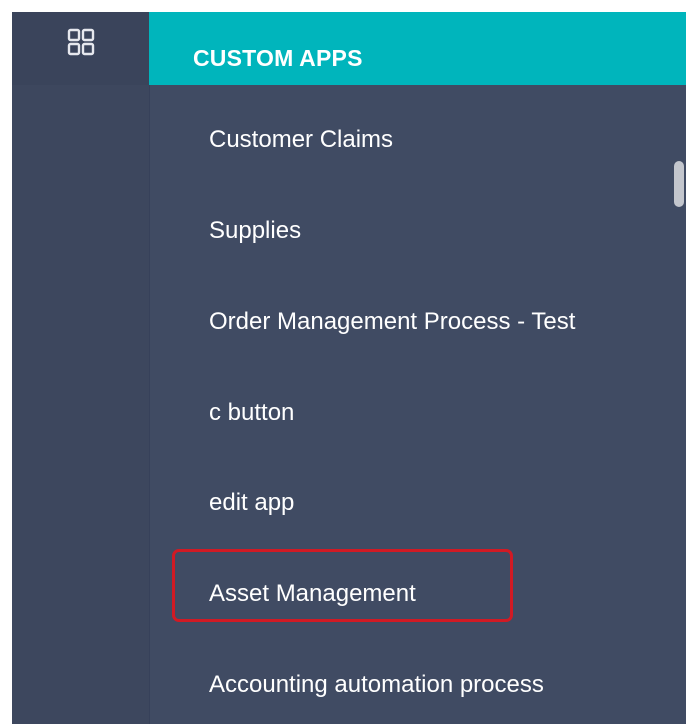  I want to click on grid-apps-icon, so click(81, 42).